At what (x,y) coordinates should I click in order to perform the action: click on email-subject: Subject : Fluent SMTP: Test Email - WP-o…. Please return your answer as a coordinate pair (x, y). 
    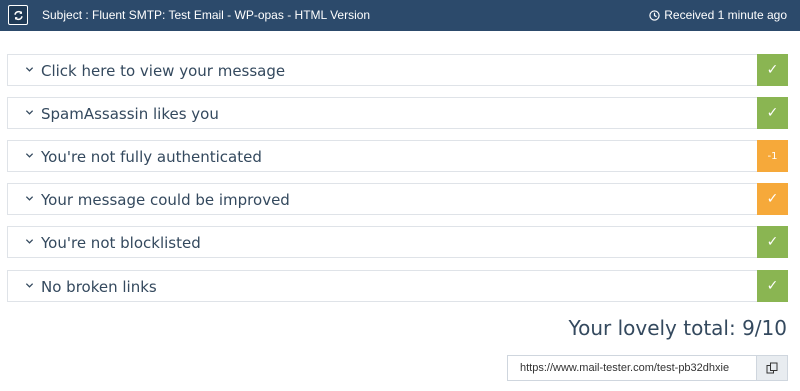
    Looking at the image, I should click on (206, 15).